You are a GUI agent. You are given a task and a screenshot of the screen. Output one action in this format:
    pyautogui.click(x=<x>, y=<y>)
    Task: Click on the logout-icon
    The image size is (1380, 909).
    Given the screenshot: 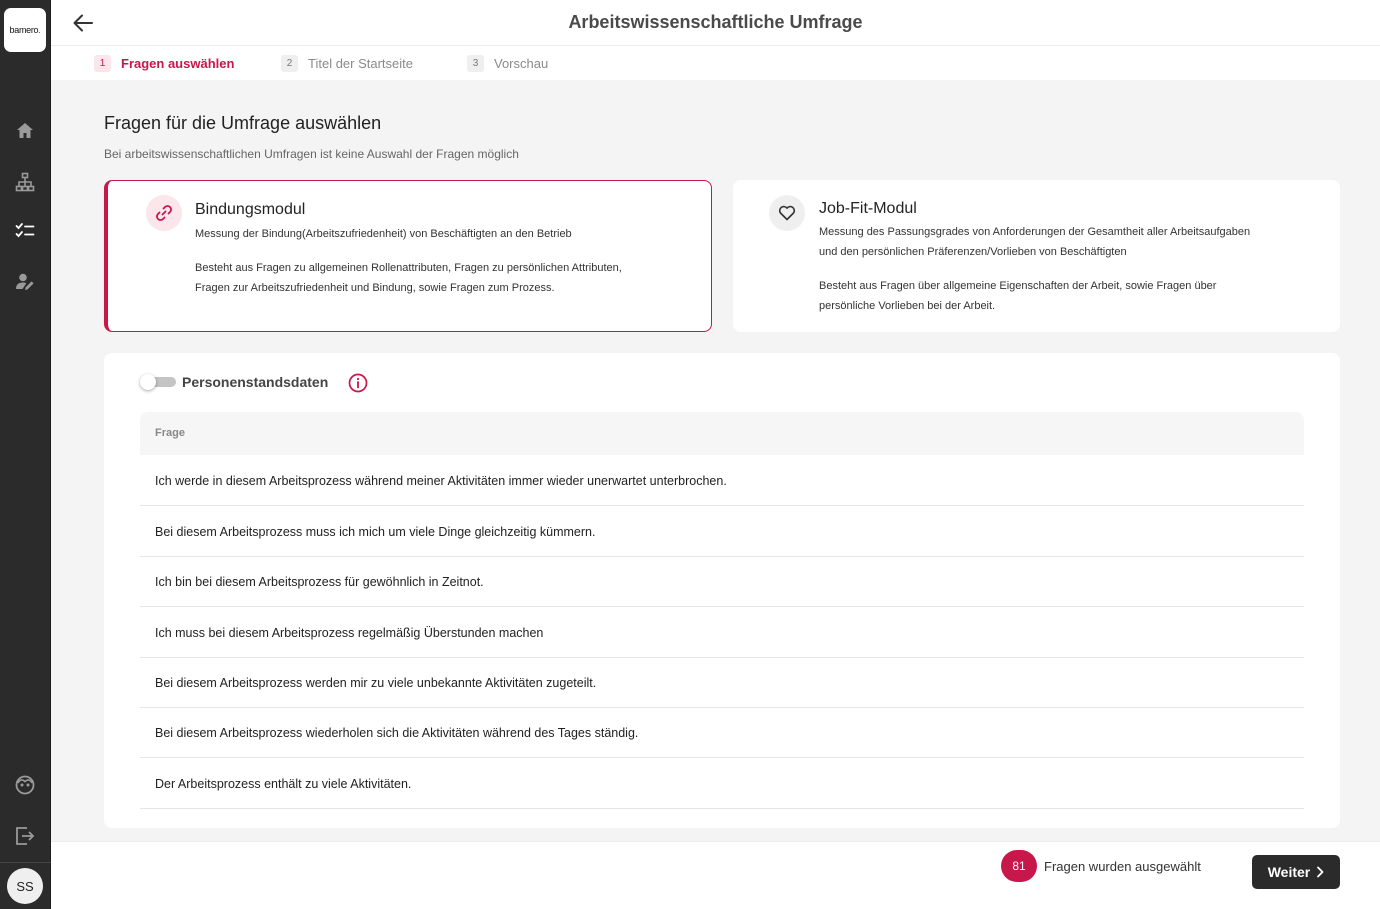 What is the action you would take?
    pyautogui.click(x=25, y=836)
    